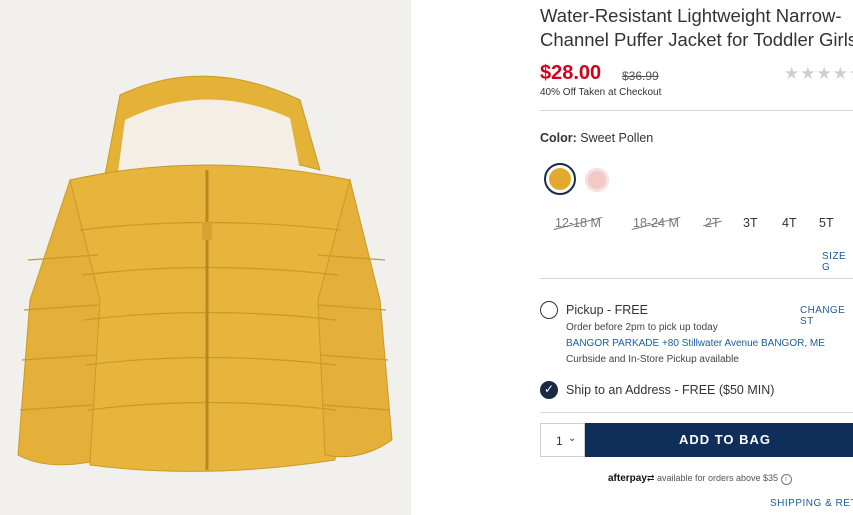  What do you see at coordinates (601, 92) in the screenshot?
I see `promo-text: 40% Off Taken at Checkout` at bounding box center [601, 92].